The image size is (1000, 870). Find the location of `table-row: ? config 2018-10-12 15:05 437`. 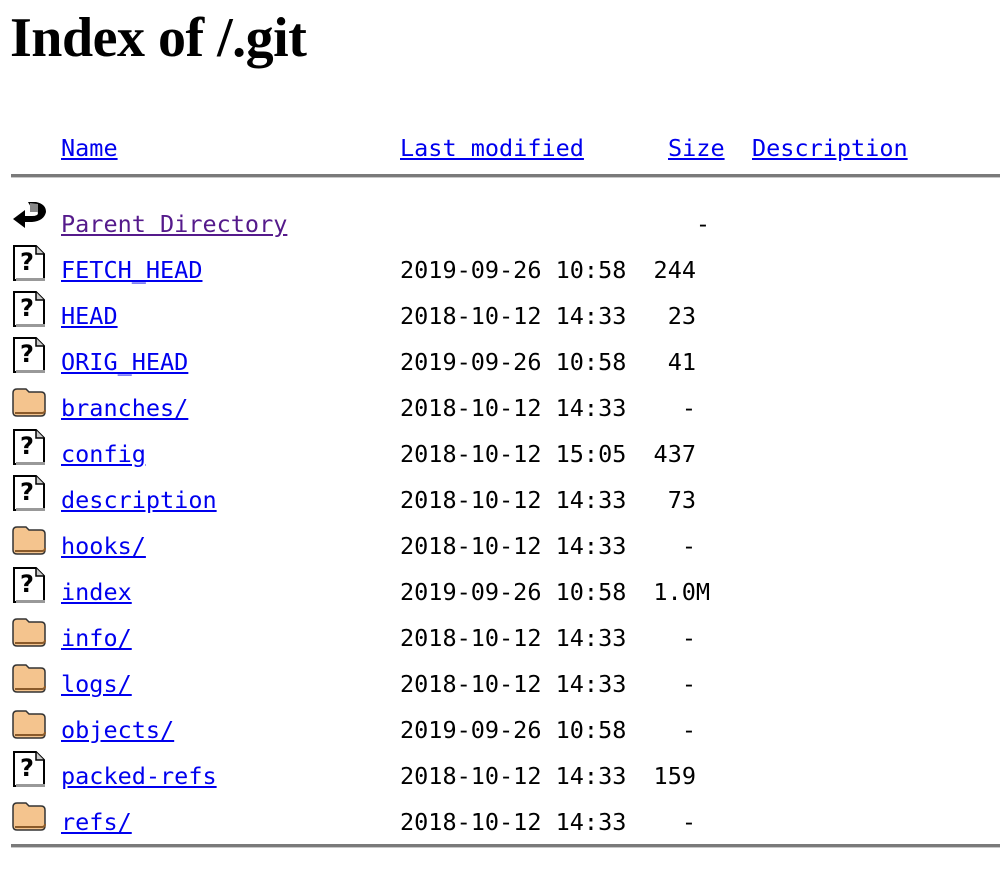

table-row: ? config 2018-10-12 15:05 437 is located at coordinates (500, 452).